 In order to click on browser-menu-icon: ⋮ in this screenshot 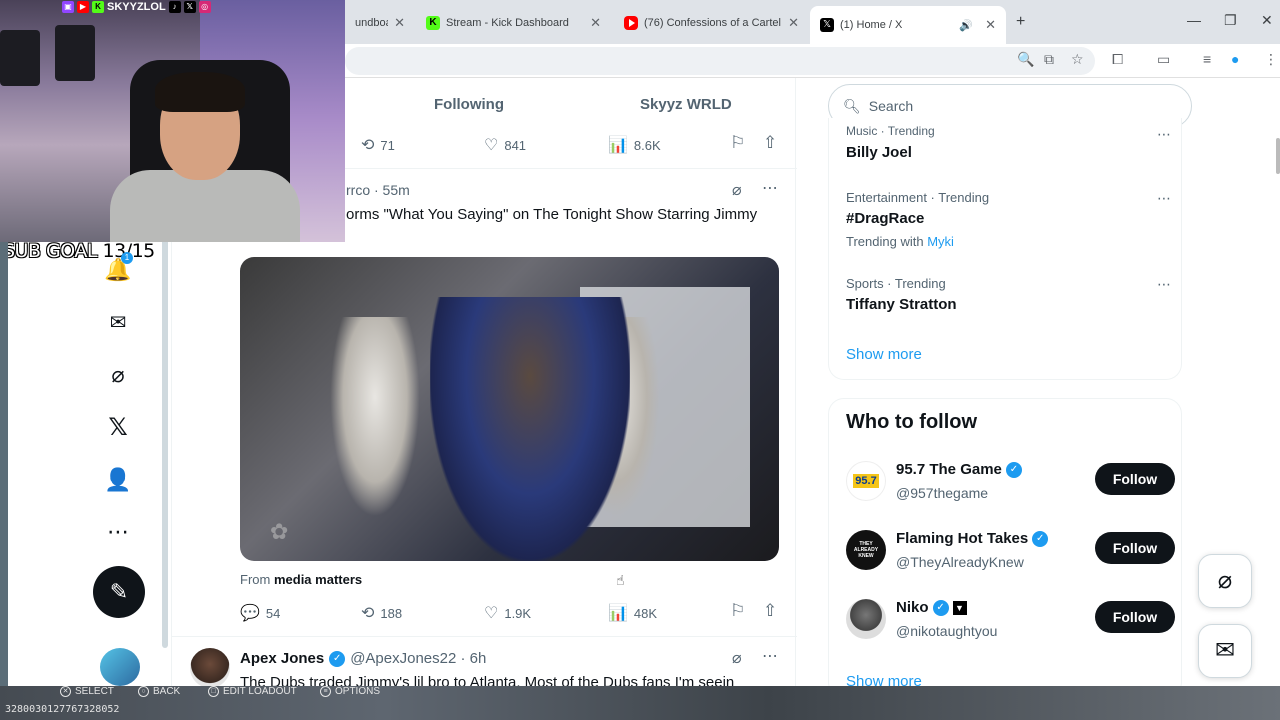, I will do `click(1271, 59)`.